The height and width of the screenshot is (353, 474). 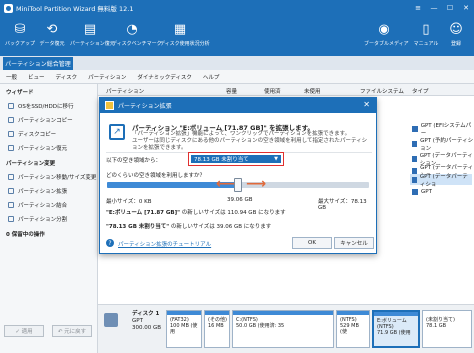 I want to click on menu-dynamic-disk: ダイナミックディスク, so click(x=164, y=77).